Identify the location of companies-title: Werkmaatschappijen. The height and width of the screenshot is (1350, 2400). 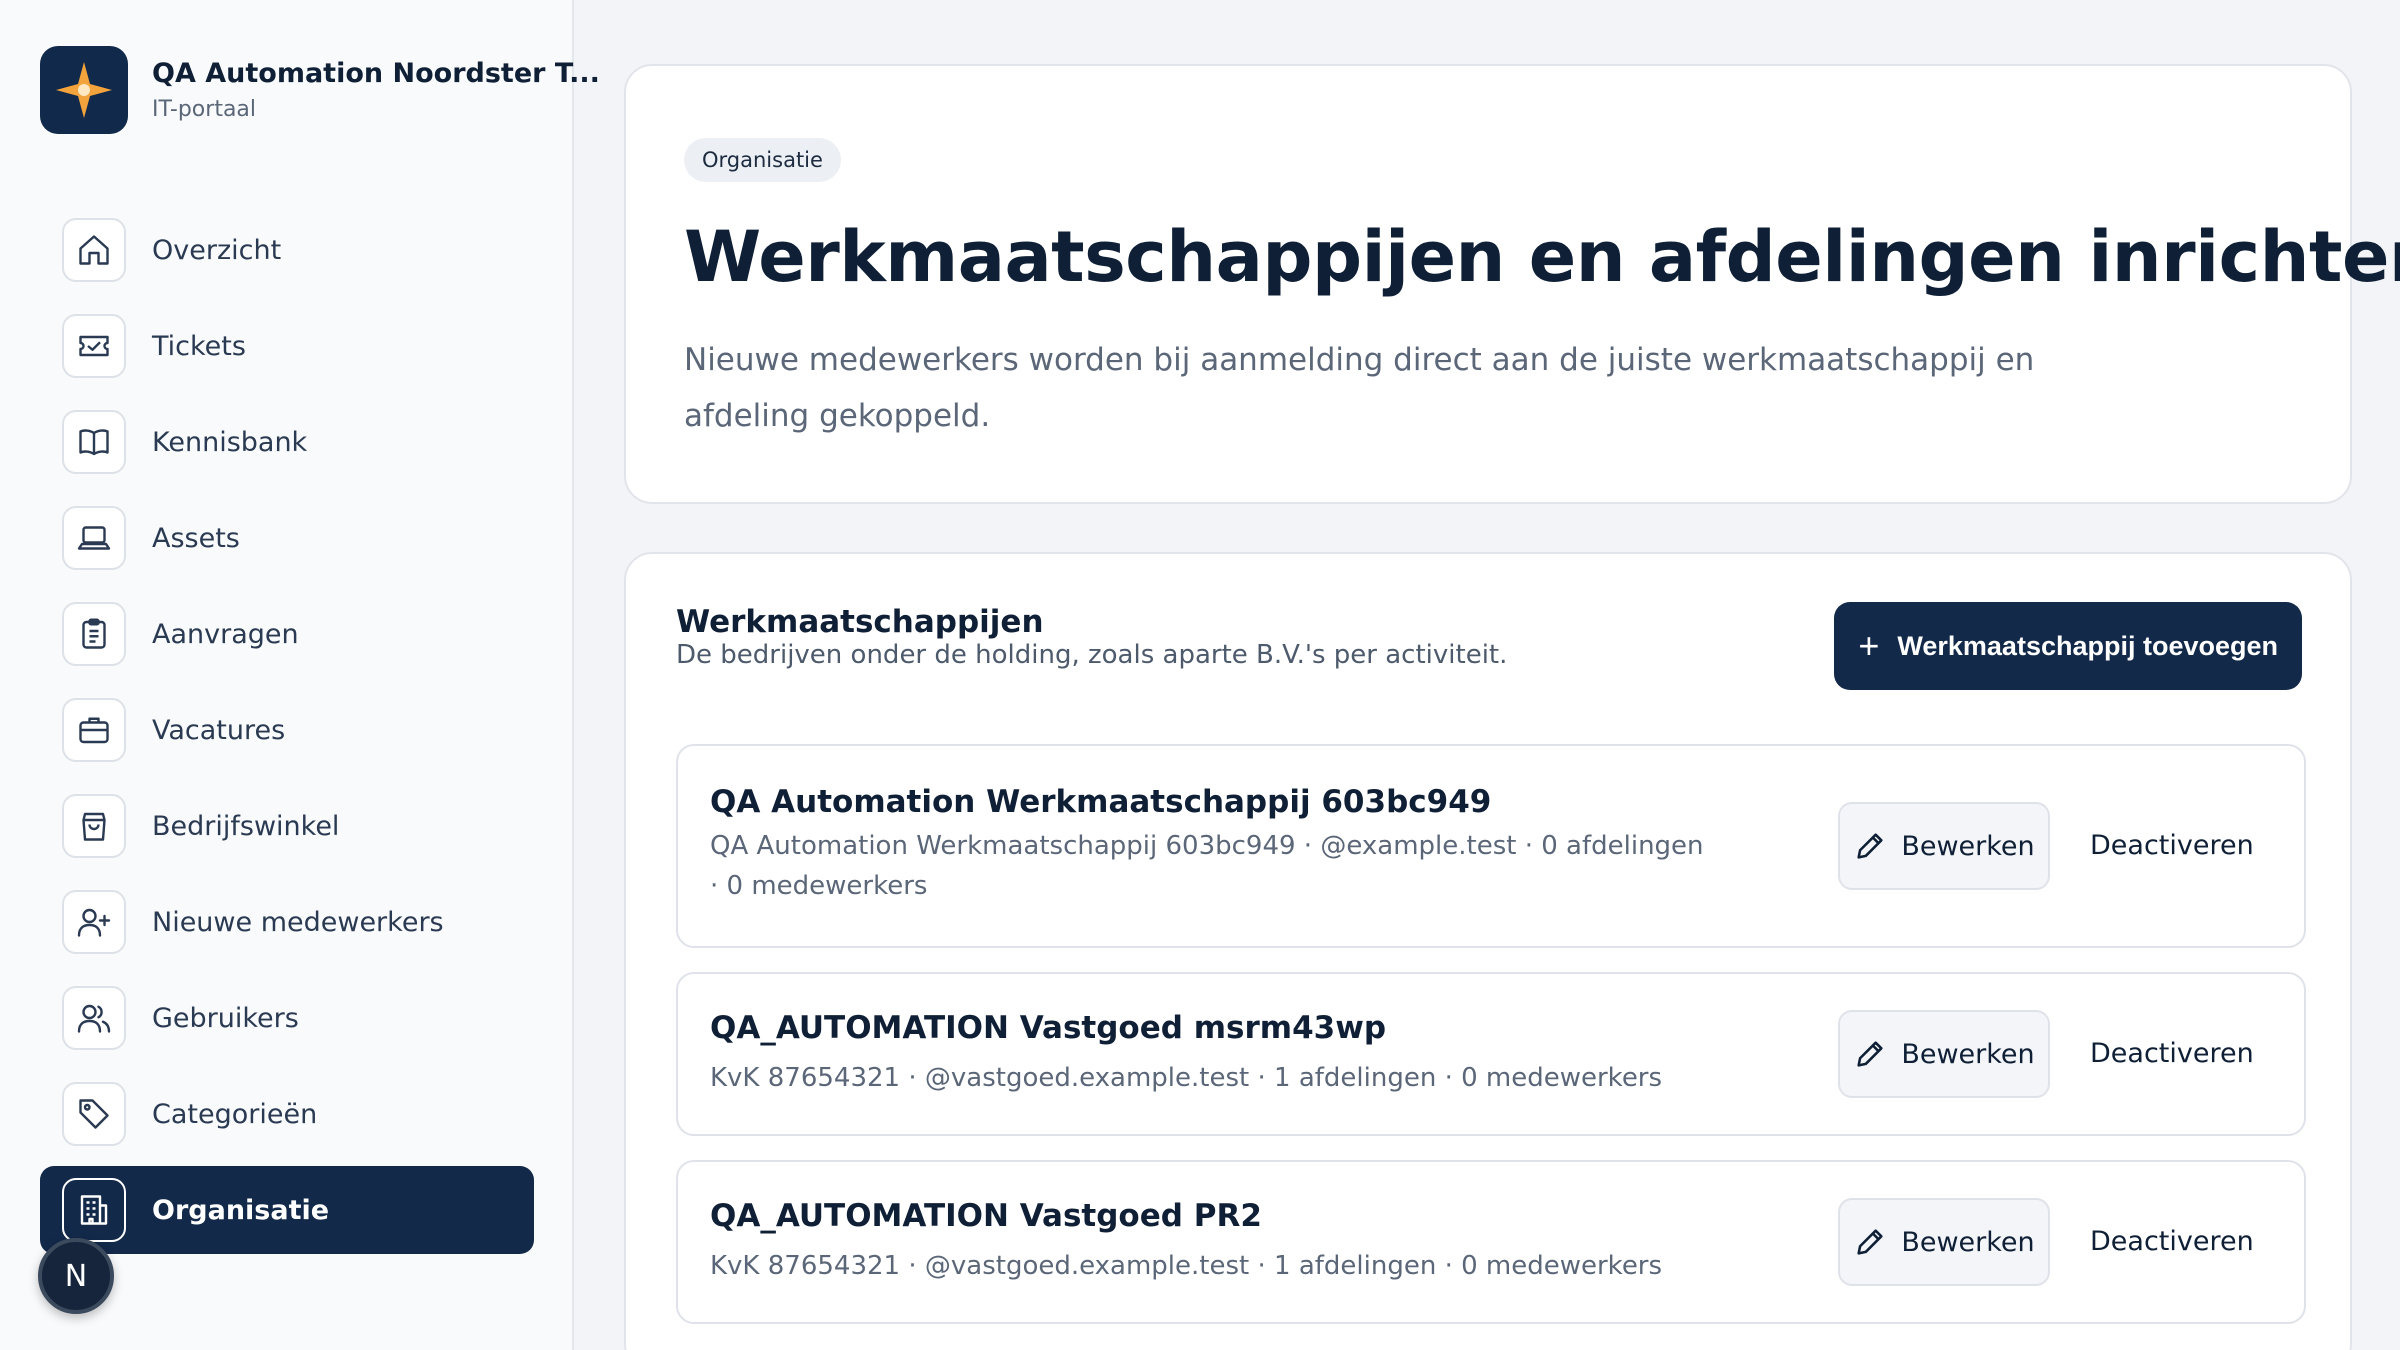
(860, 622).